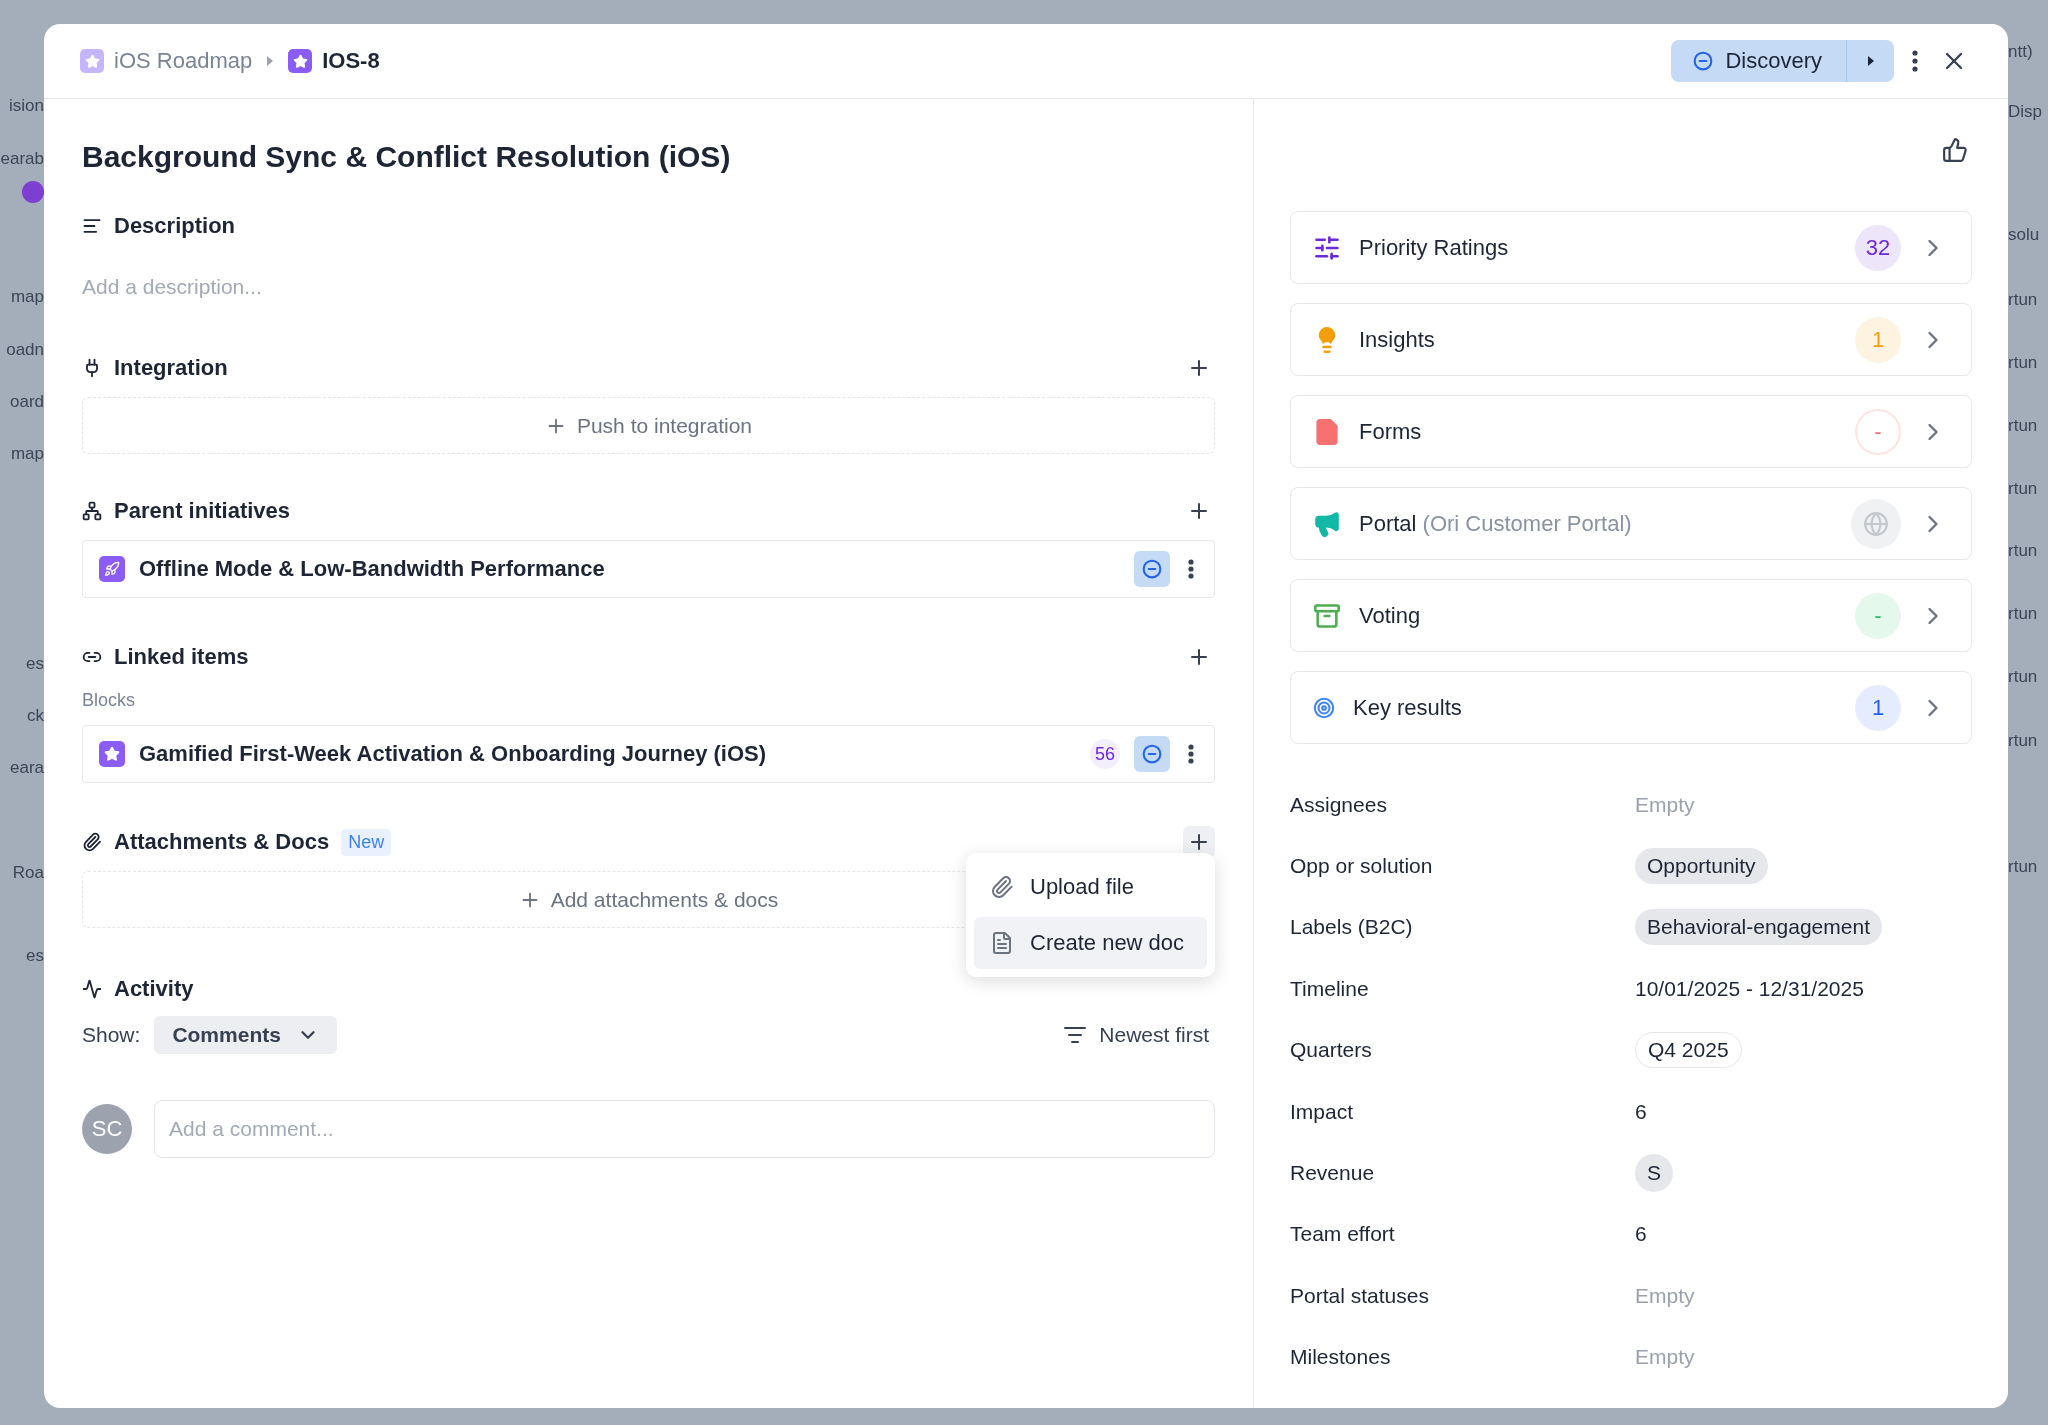 The image size is (2048, 1425). I want to click on push-to-integration-button: Push to integration, so click(648, 425).